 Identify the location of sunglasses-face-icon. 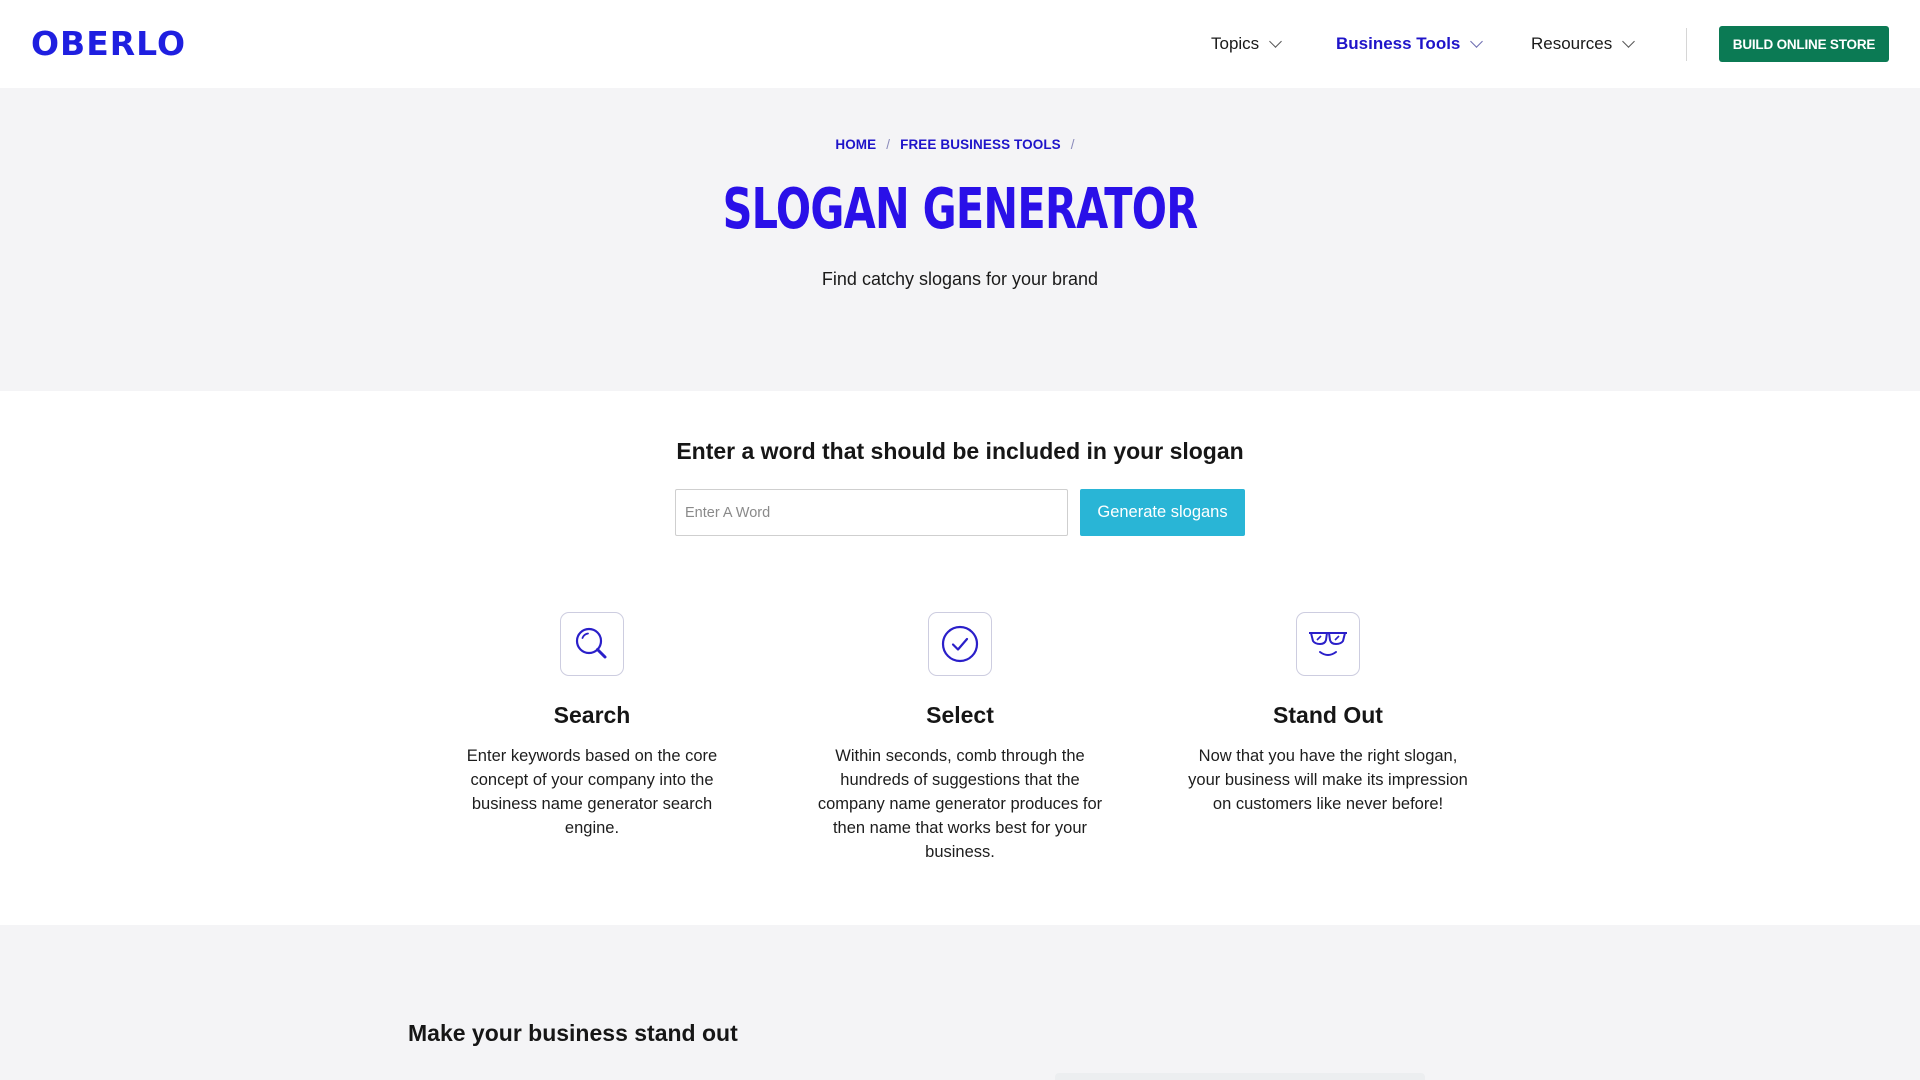
(1328, 644).